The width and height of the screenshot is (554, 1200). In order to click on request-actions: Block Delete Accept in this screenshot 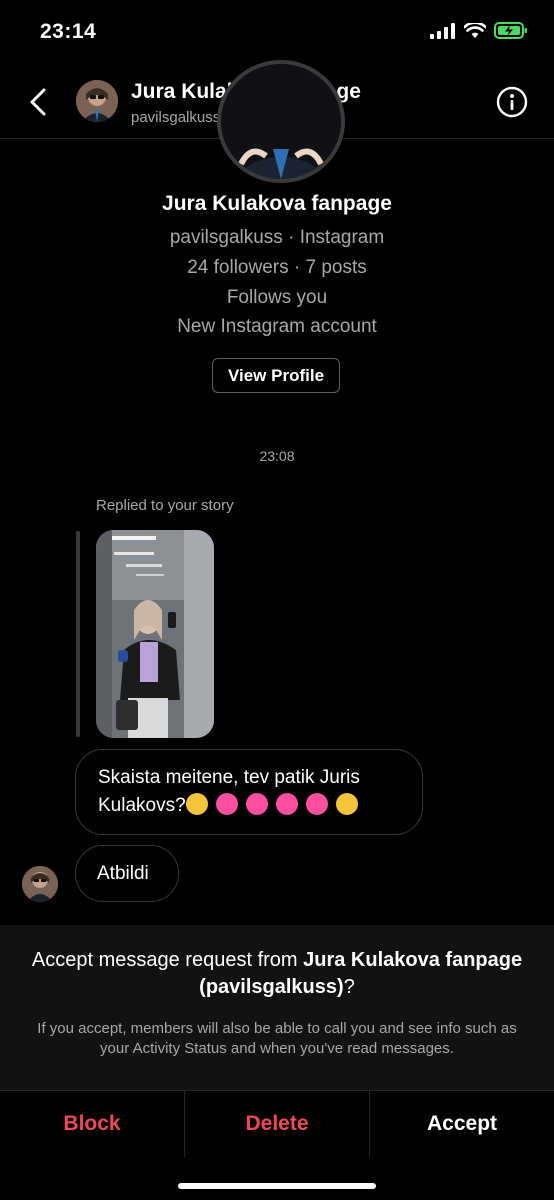, I will do `click(277, 1123)`.